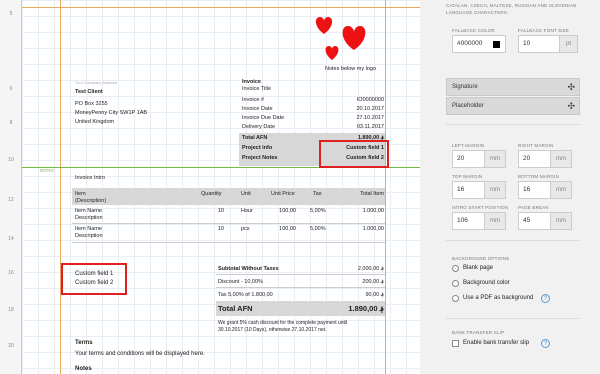 This screenshot has height=374, width=600. I want to click on ruler-number: 18, so click(11, 310).